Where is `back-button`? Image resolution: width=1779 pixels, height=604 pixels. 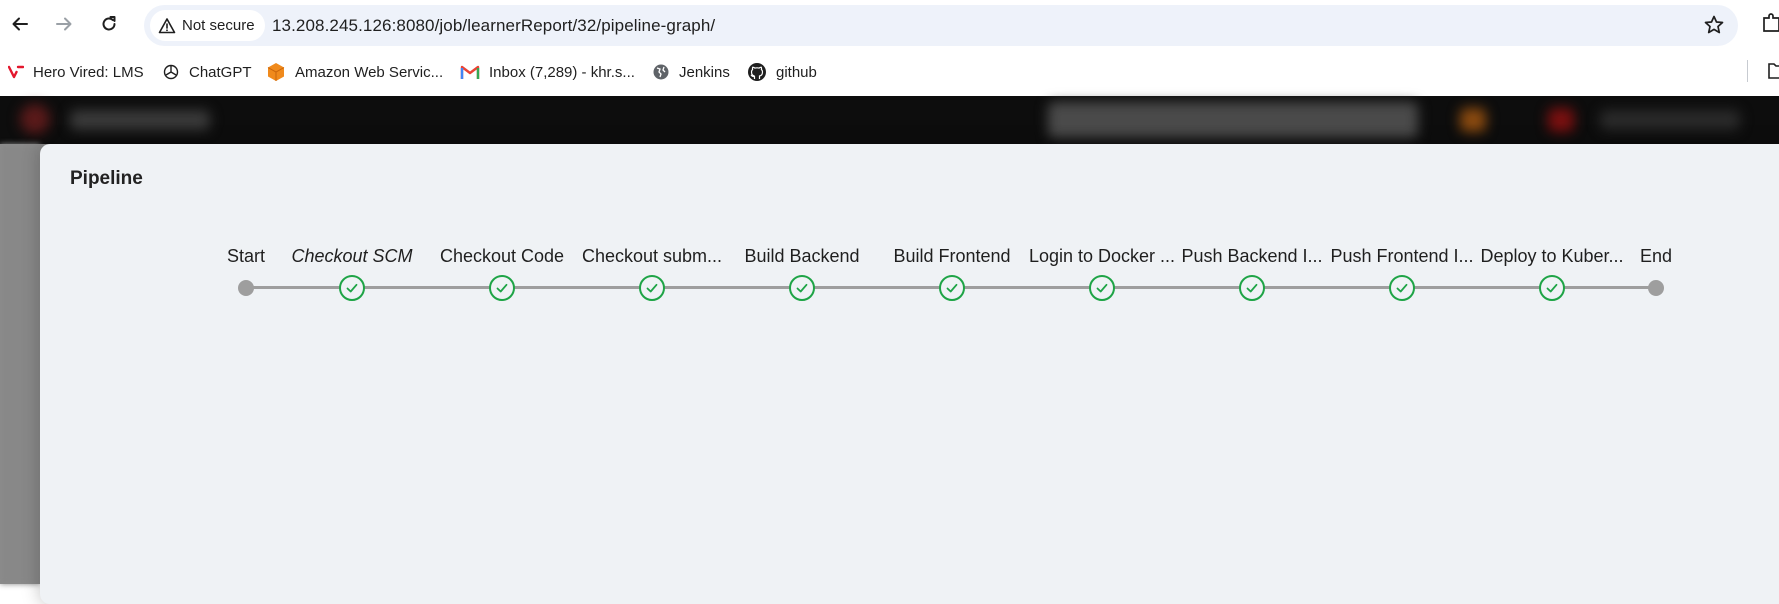 back-button is located at coordinates (20, 24).